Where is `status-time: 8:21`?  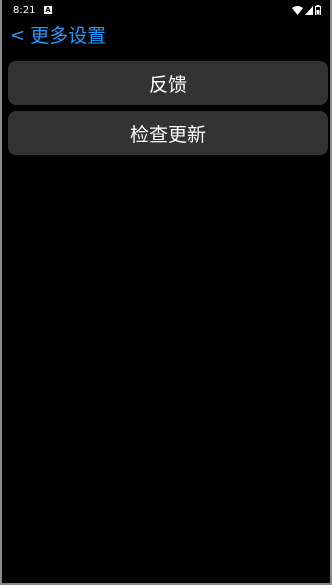
status-time: 8:21 is located at coordinates (24, 10).